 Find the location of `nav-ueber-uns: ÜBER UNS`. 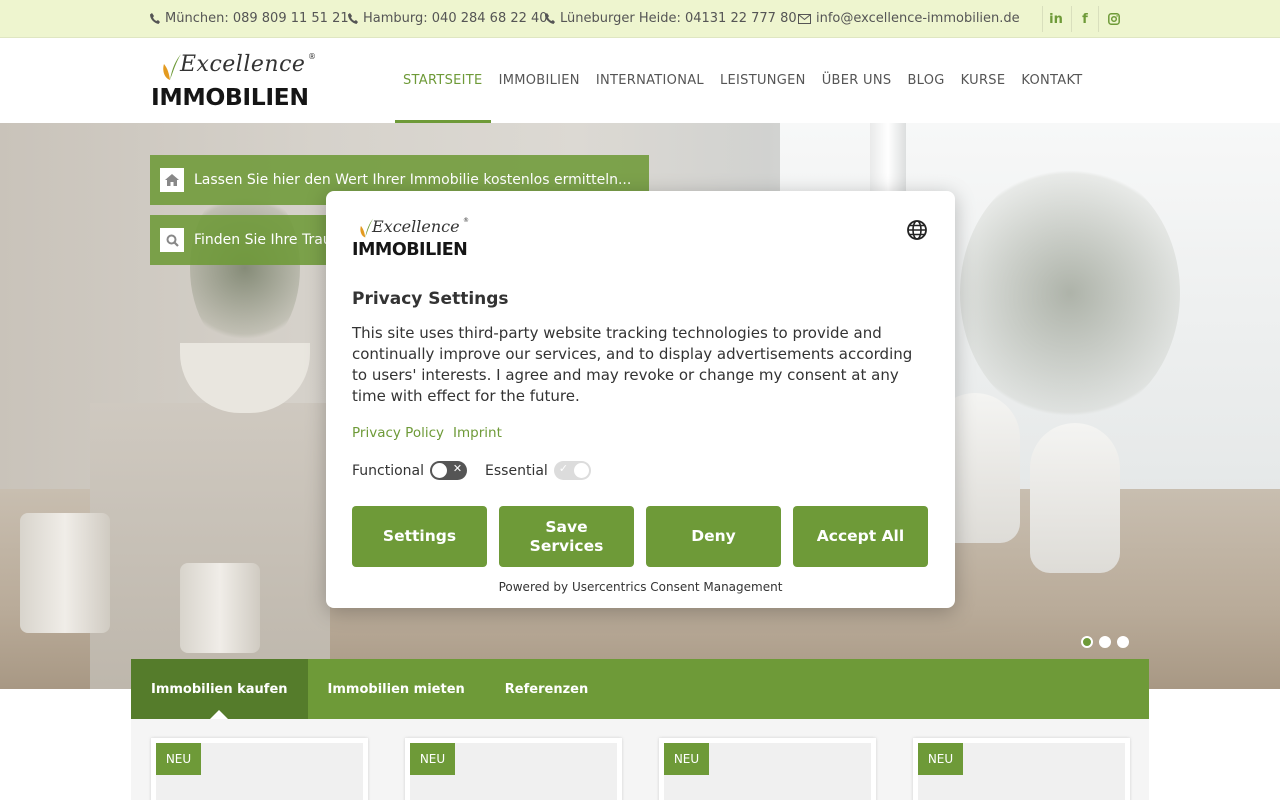

nav-ueber-uns: ÜBER UNS is located at coordinates (857, 80).